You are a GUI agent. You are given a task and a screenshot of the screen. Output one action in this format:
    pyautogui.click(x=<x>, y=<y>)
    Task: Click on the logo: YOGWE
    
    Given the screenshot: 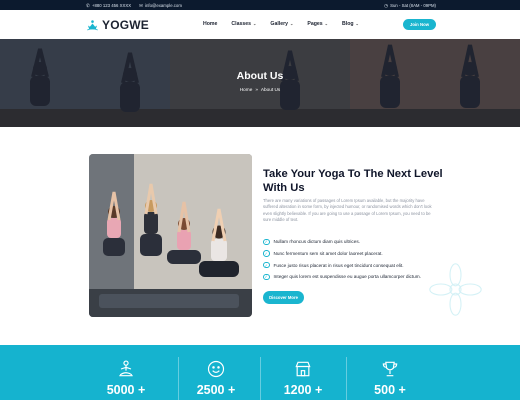 What is the action you would take?
    pyautogui.click(x=117, y=25)
    